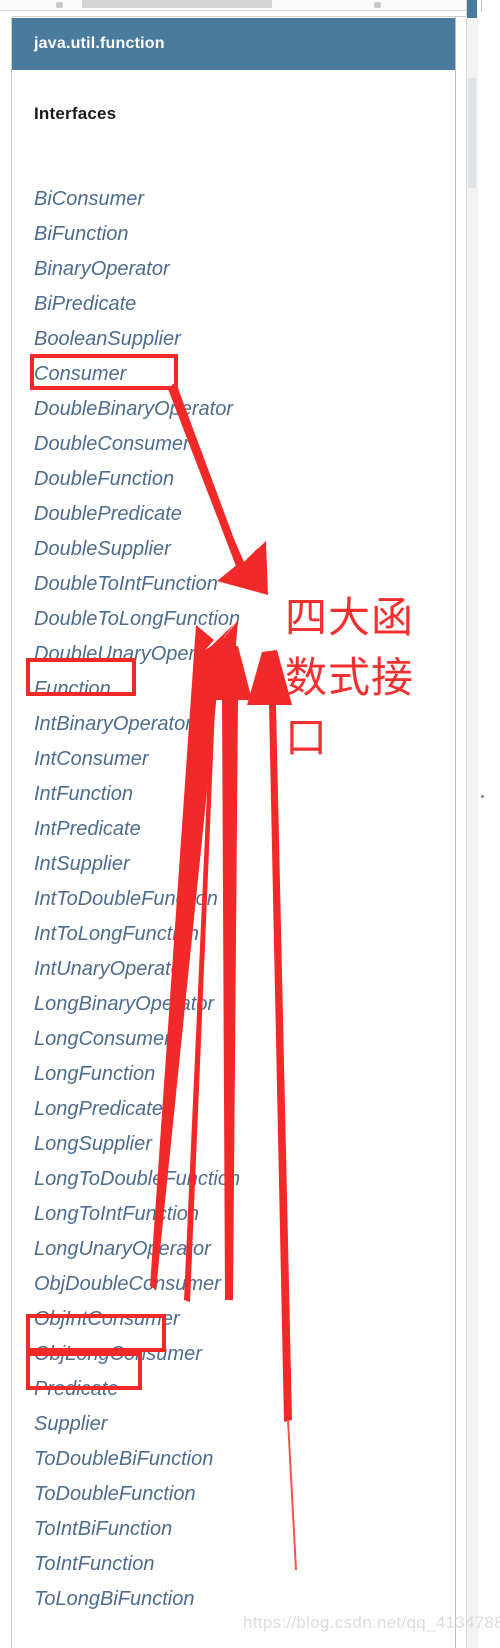  I want to click on frame-left-border, so click(11, 832).